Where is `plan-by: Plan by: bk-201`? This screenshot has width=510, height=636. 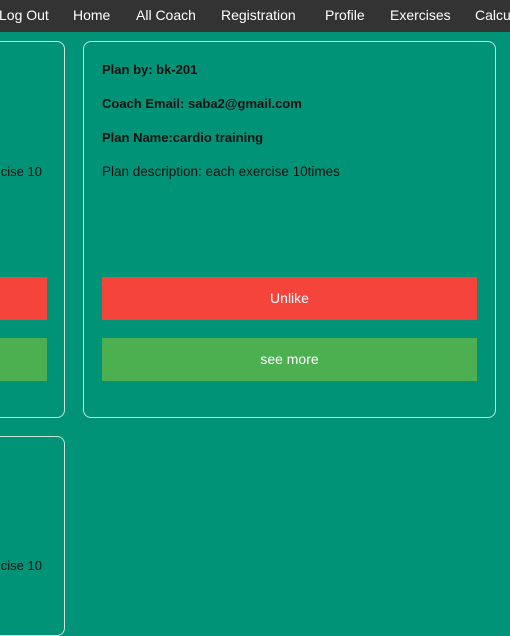
plan-by: Plan by: bk-201 is located at coordinates (150, 69).